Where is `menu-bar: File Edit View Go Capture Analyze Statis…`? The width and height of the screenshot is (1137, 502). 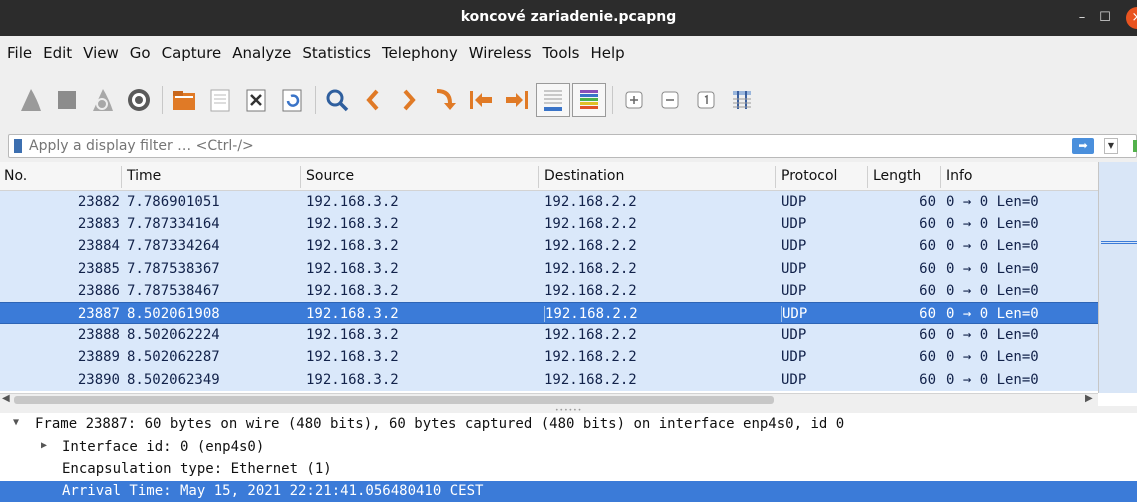
menu-bar: File Edit View Go Capture Analyze Statis… is located at coordinates (568, 53).